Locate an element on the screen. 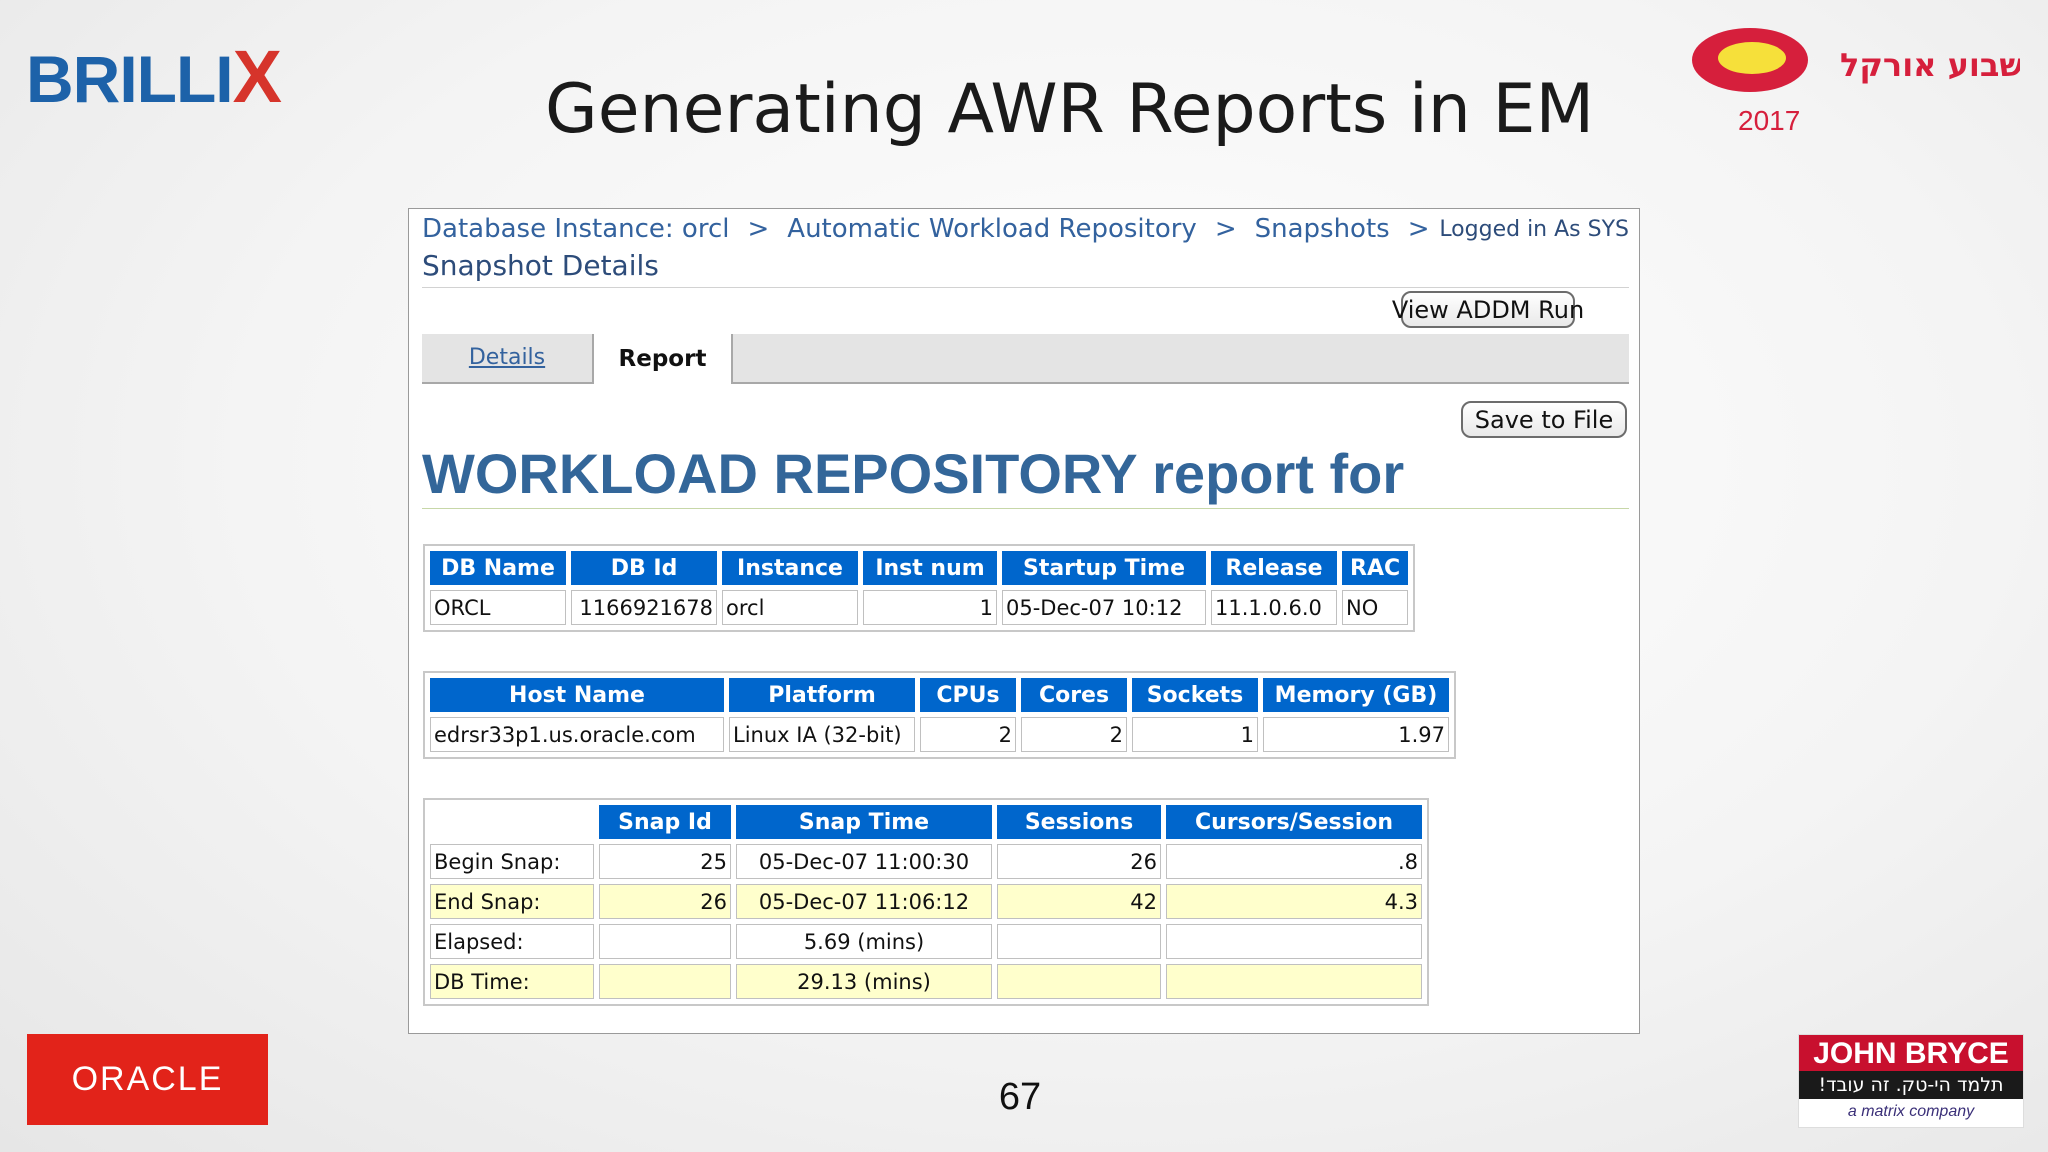 The image size is (2048, 1152). column-header: Startup Time is located at coordinates (1104, 568).